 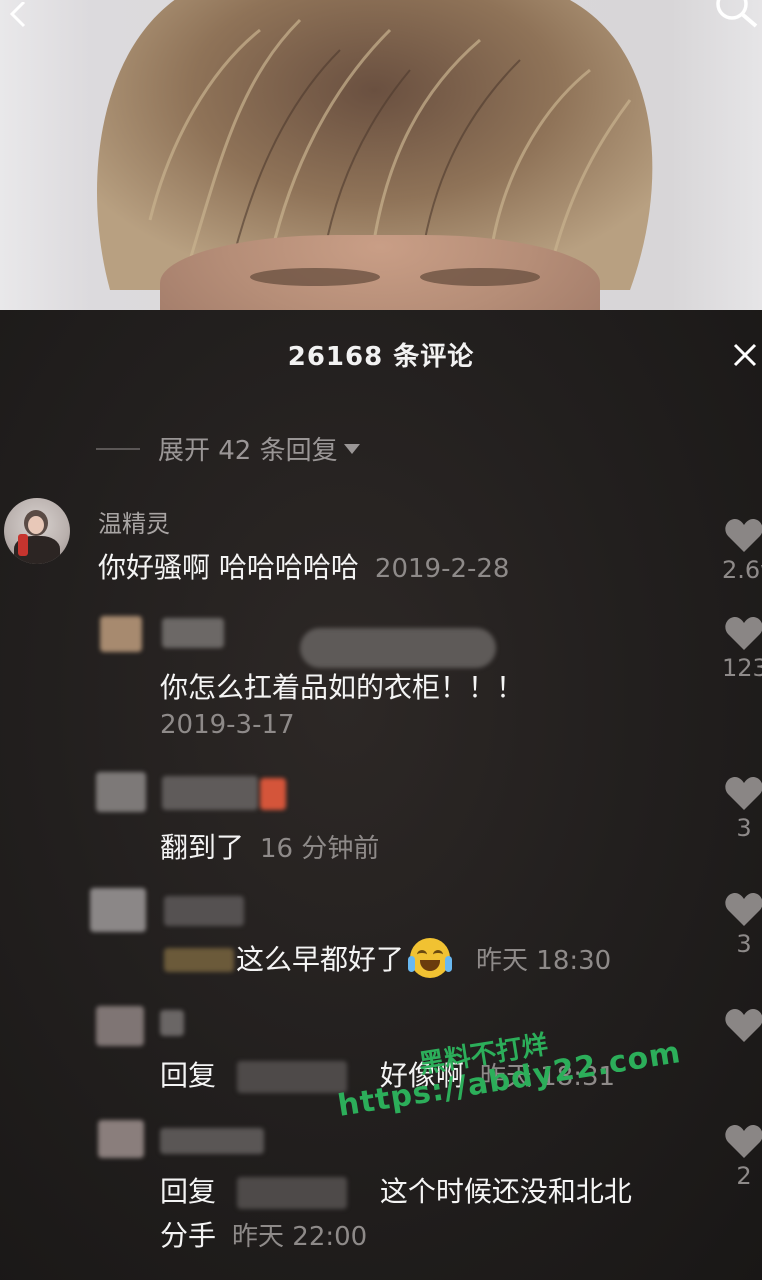 What do you see at coordinates (351, 448) in the screenshot?
I see `caret-down-icon` at bounding box center [351, 448].